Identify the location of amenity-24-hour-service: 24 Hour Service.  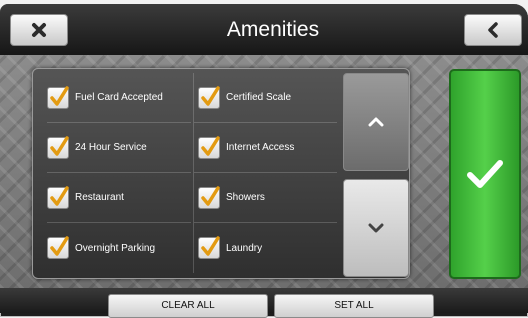
(119, 148).